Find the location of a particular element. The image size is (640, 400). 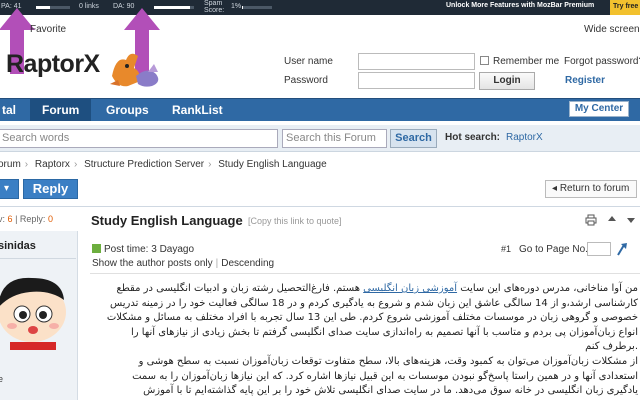

copy-link: [Copy this link to quote] is located at coordinates (295, 221).